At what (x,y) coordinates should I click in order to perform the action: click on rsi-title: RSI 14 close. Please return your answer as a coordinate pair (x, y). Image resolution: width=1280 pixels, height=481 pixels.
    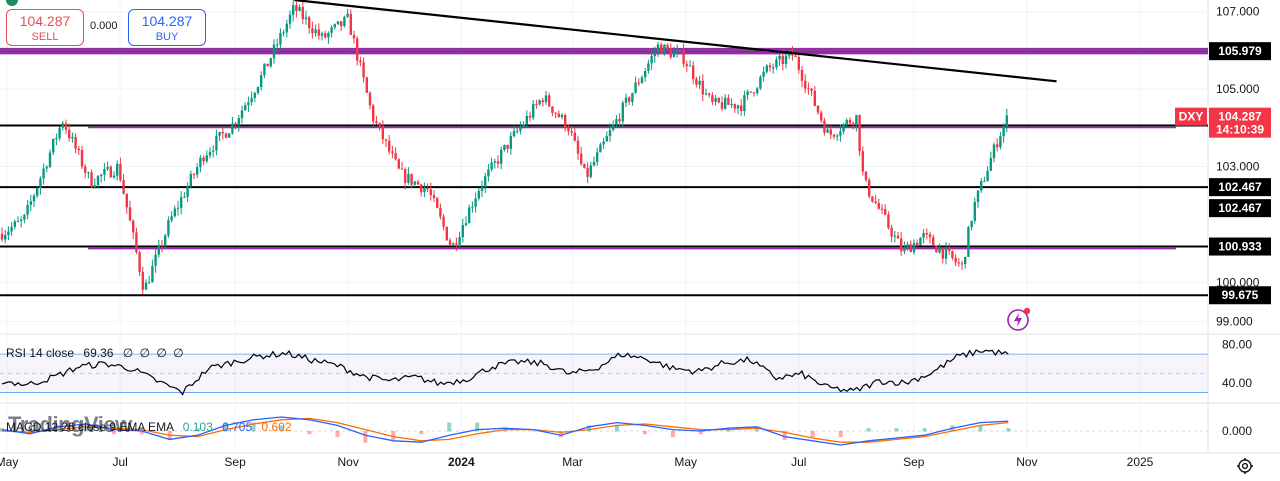
    Looking at the image, I should click on (40, 353).